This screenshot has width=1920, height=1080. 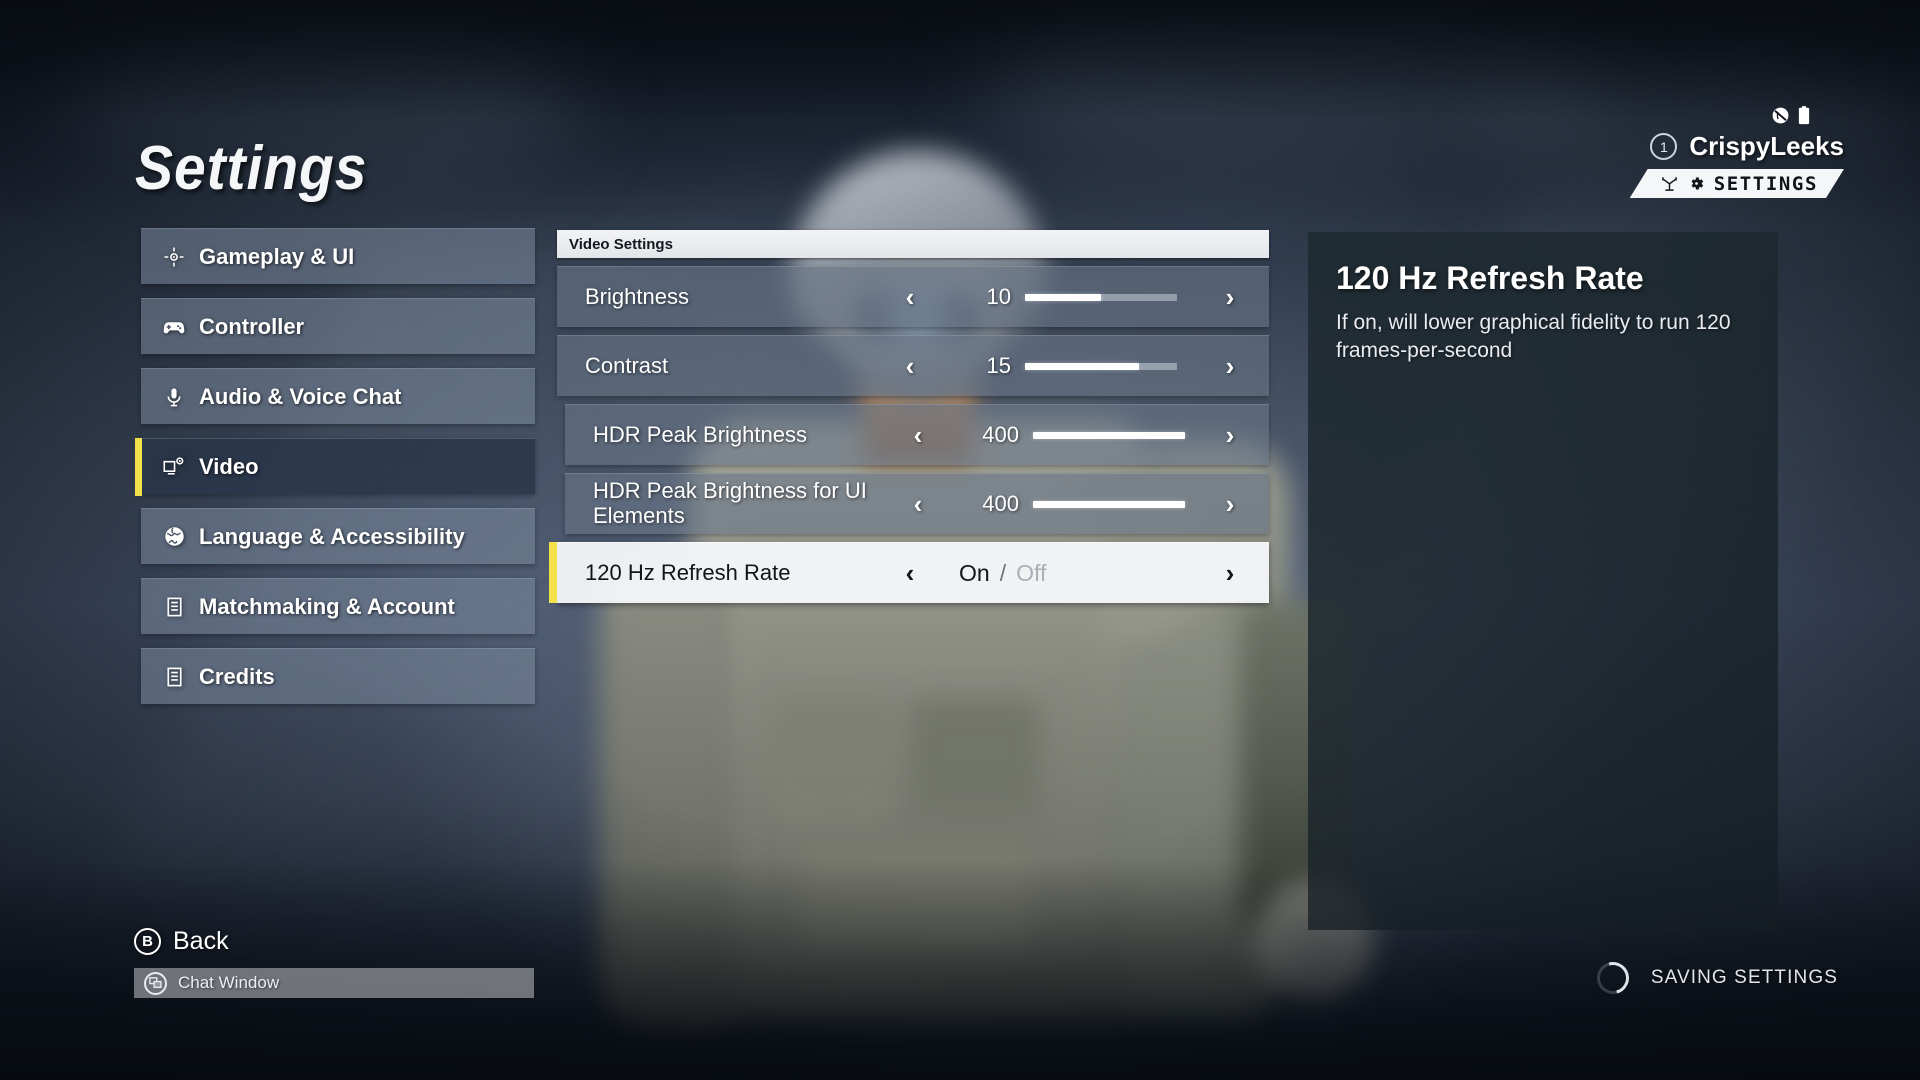 I want to click on refresh-rate-toggle: On / Off, so click(x=1002, y=573).